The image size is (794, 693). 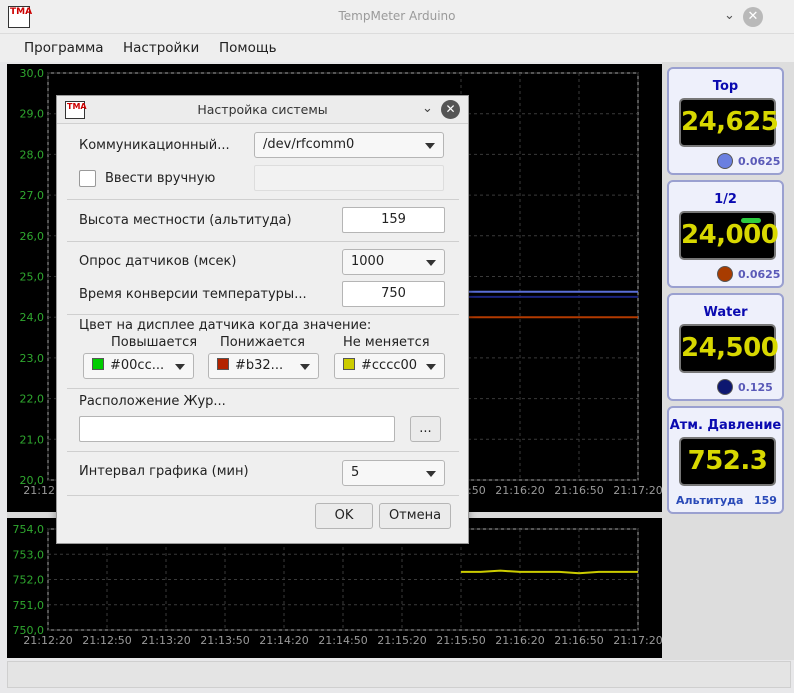 I want to click on dialog-title-bar: TMA Настройка системы ⌄ ✕, so click(x=262, y=110).